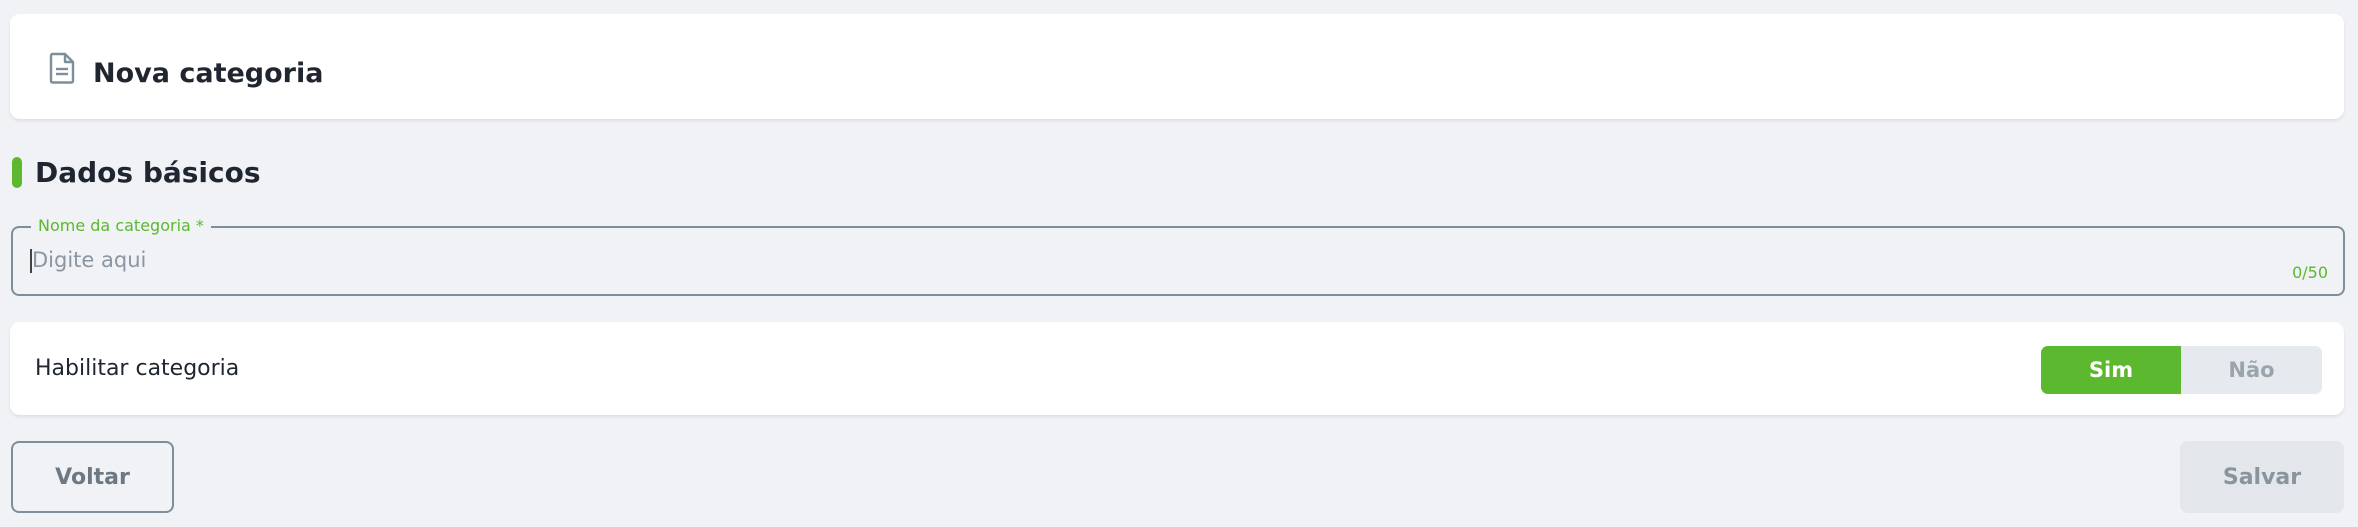  Describe the element at coordinates (2251, 370) in the screenshot. I see `toggle-option-nao: Não` at that location.